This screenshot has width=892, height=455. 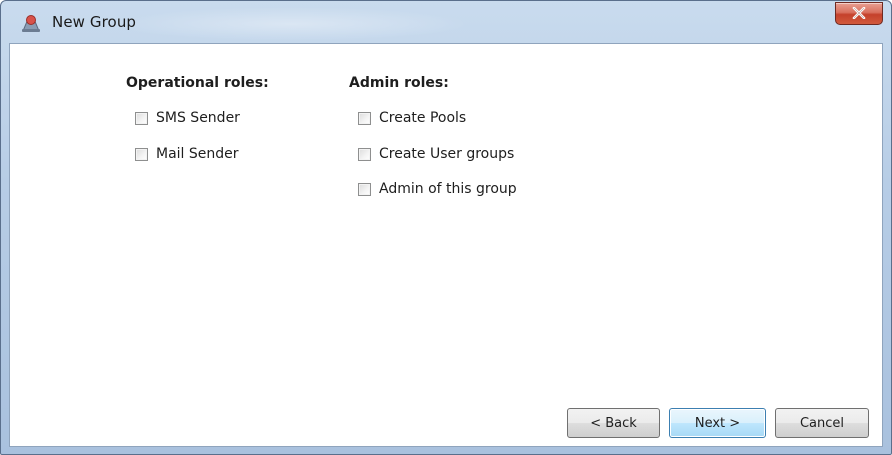 I want to click on app-icon, so click(x=31, y=23).